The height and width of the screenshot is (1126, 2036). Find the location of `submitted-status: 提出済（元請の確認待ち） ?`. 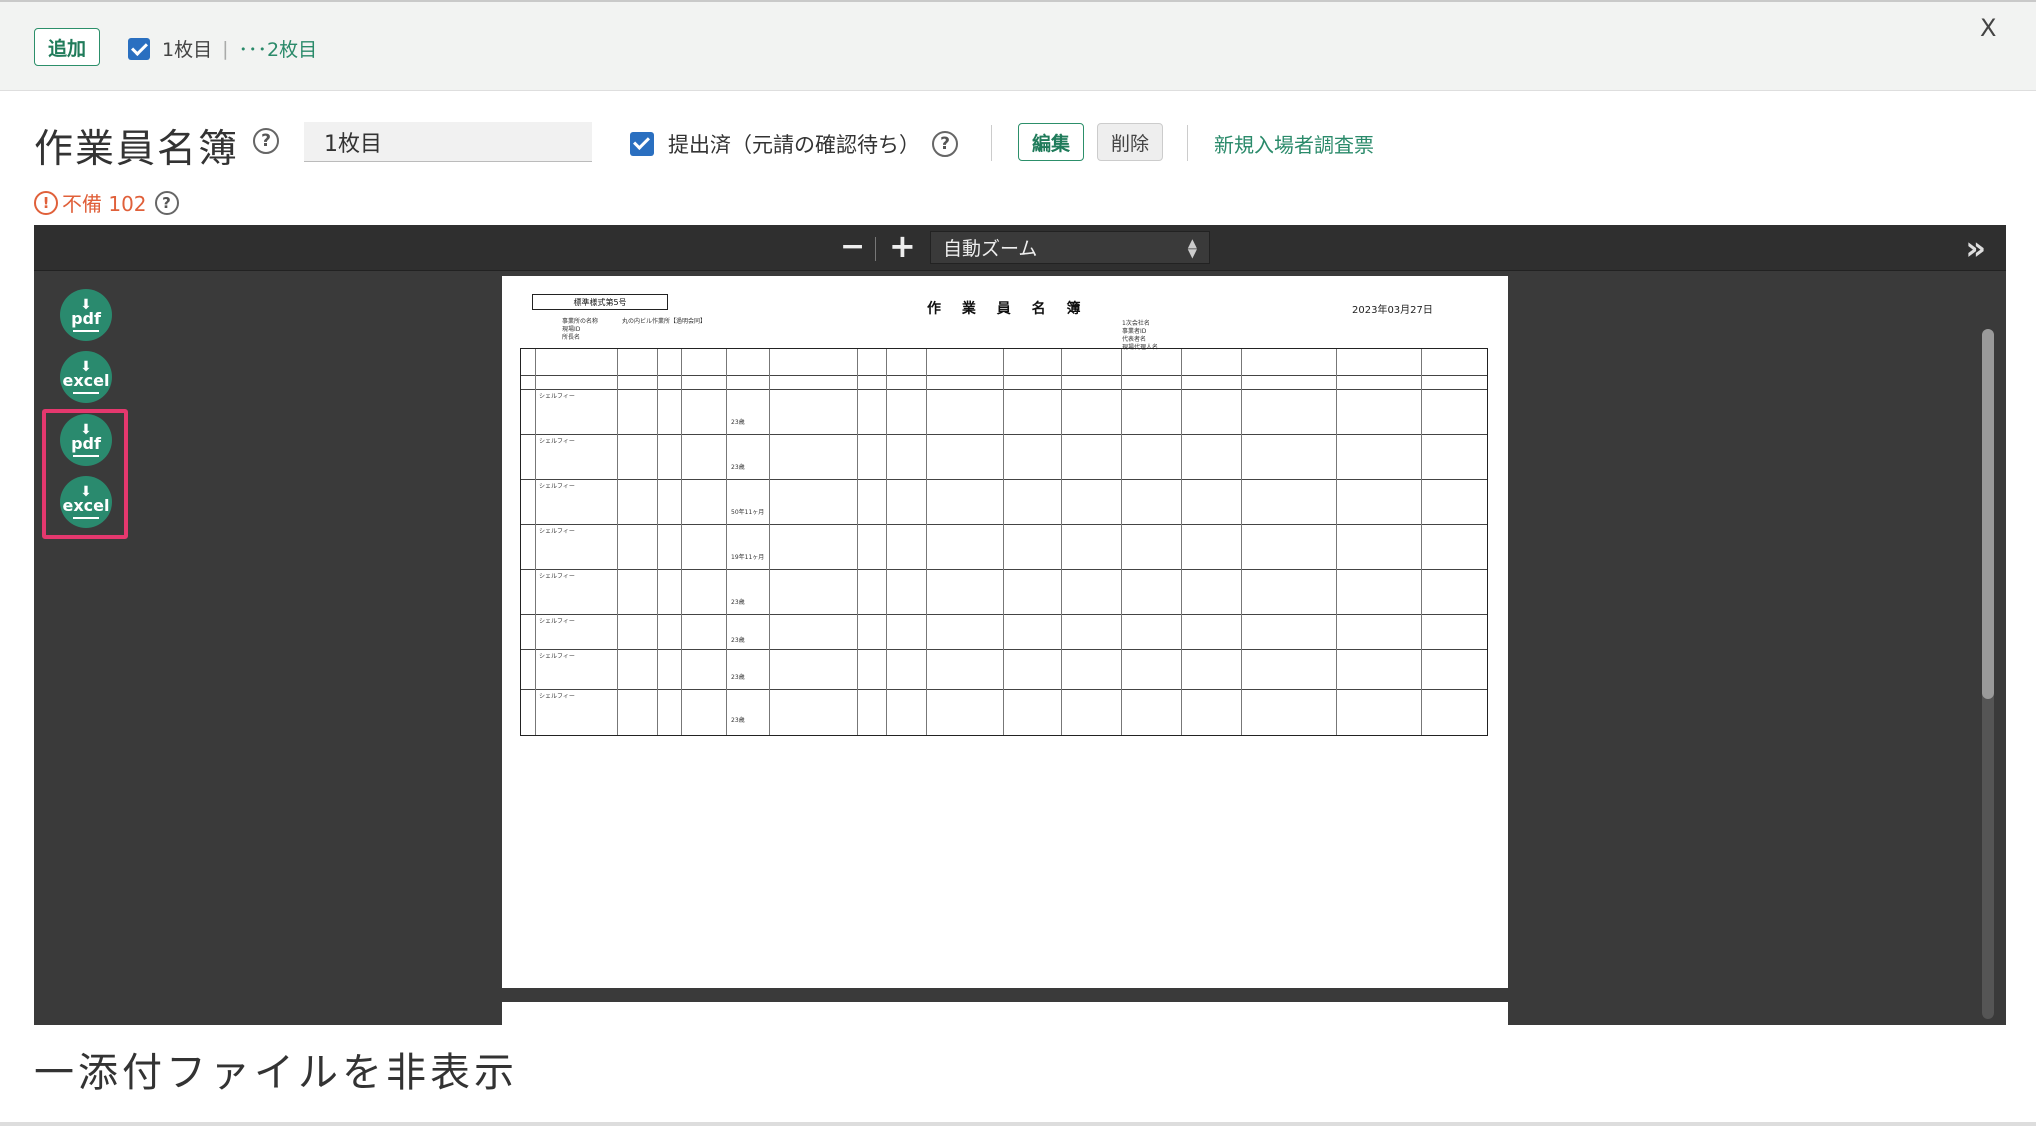

submitted-status: 提出済（元請の確認待ち） ? is located at coordinates (794, 144).